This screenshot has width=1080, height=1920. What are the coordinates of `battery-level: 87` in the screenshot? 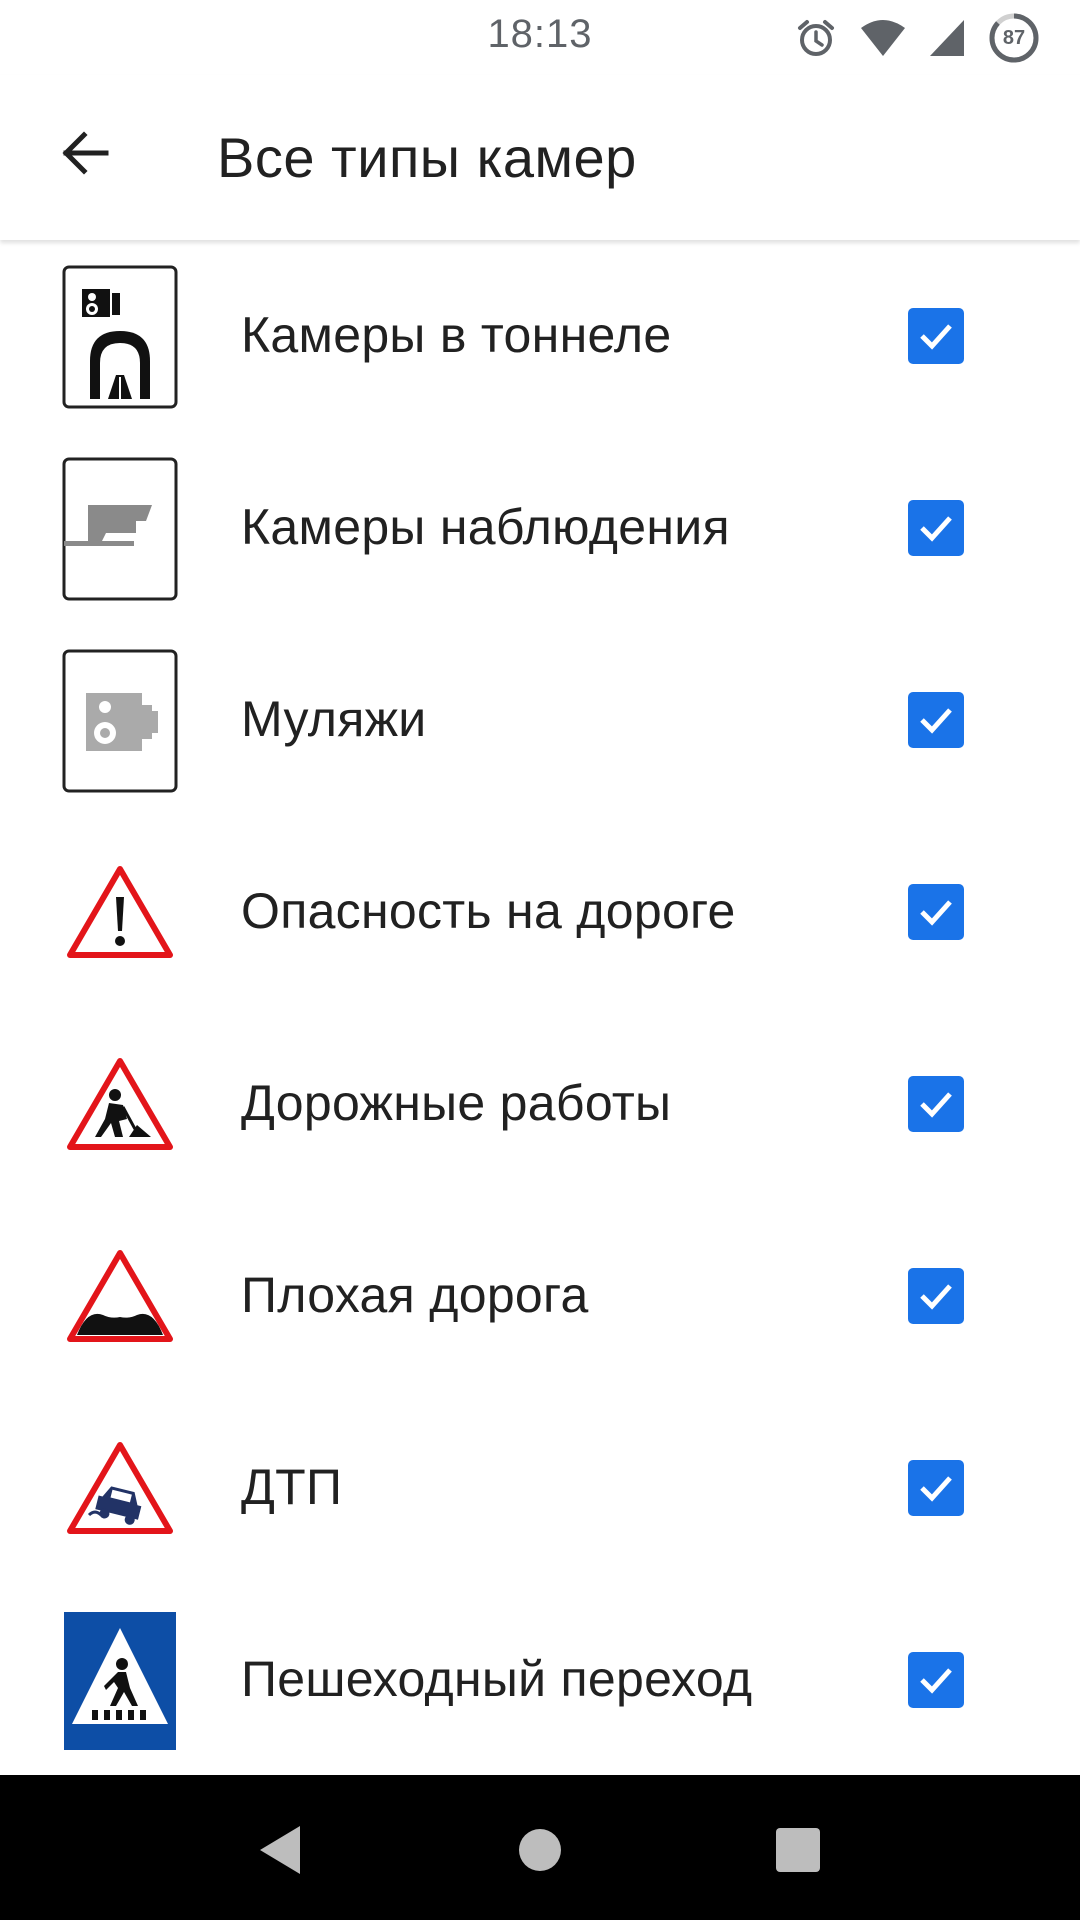 It's located at (1014, 38).